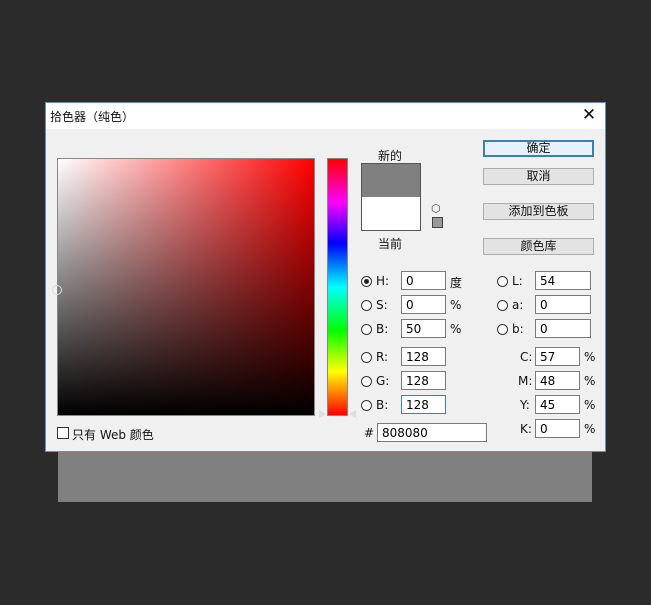 This screenshot has width=651, height=605. I want to click on magenta-label: M:, so click(525, 381).